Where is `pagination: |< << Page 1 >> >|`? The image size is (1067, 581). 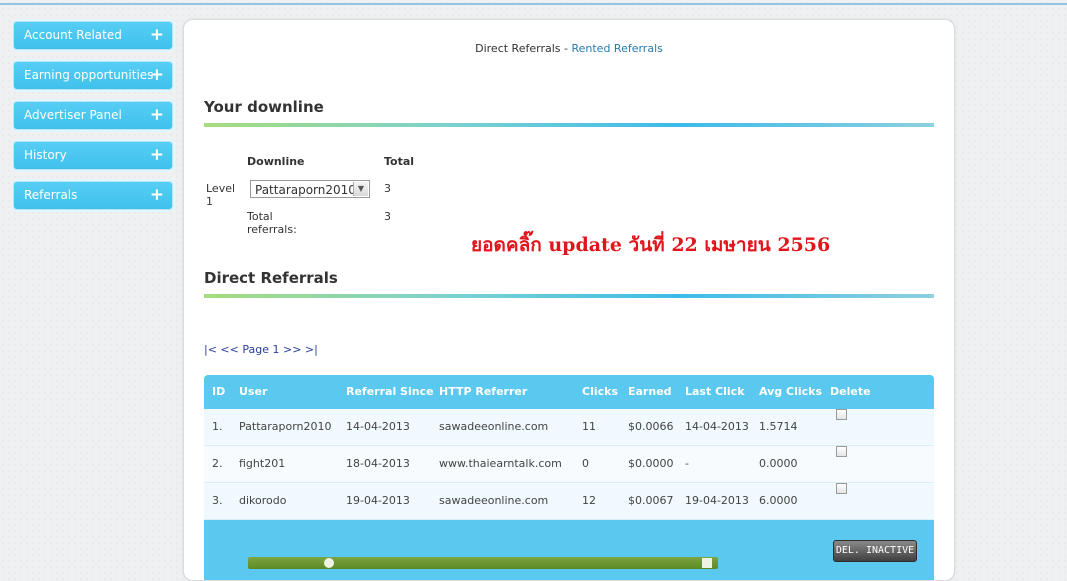 pagination: |< << Page 1 >> >| is located at coordinates (261, 349).